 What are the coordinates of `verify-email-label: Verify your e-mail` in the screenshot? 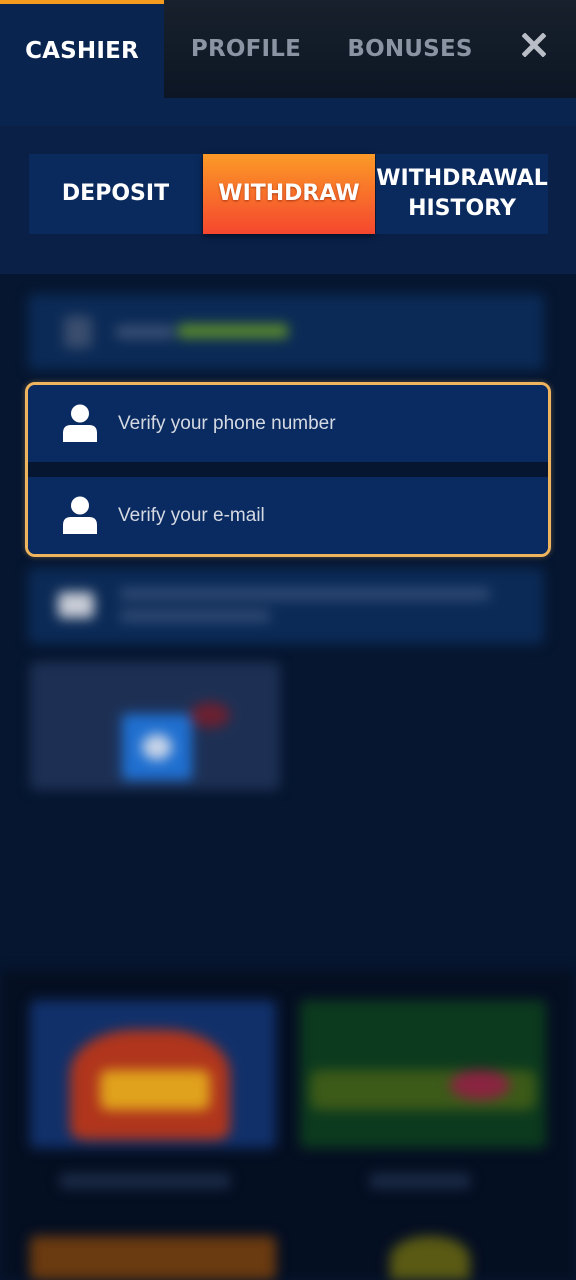 It's located at (191, 515).